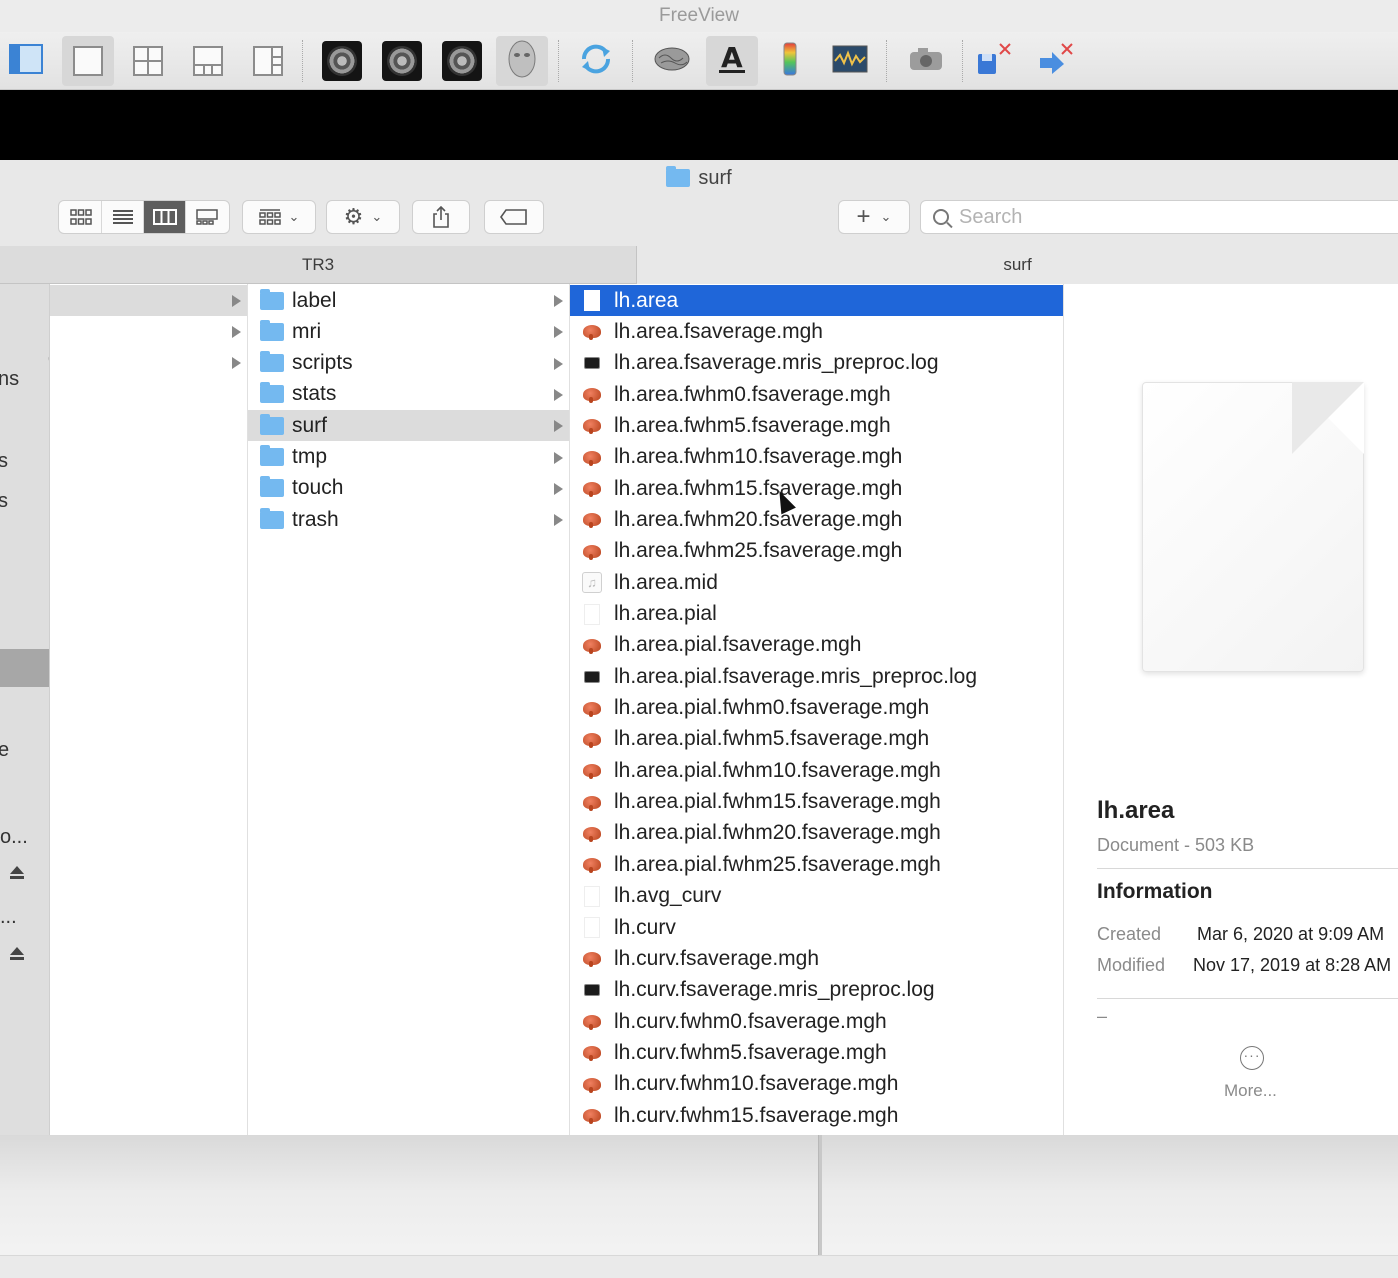  Describe the element at coordinates (863, 216) in the screenshot. I see `plus-icon: +` at that location.